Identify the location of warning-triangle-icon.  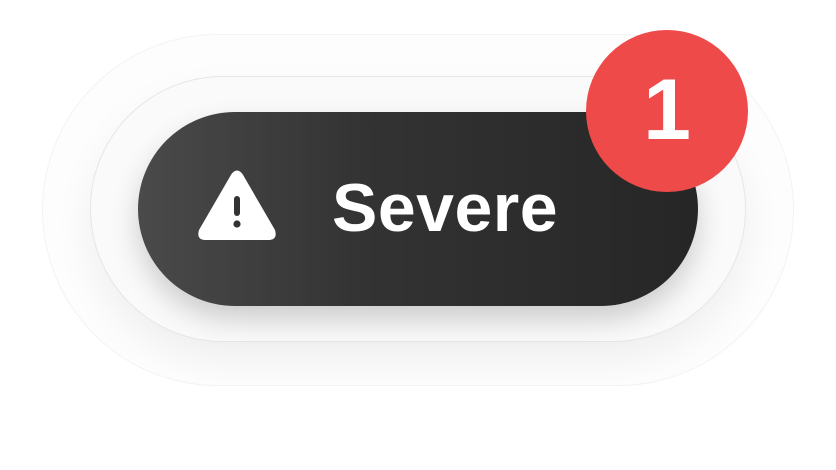
(237, 205).